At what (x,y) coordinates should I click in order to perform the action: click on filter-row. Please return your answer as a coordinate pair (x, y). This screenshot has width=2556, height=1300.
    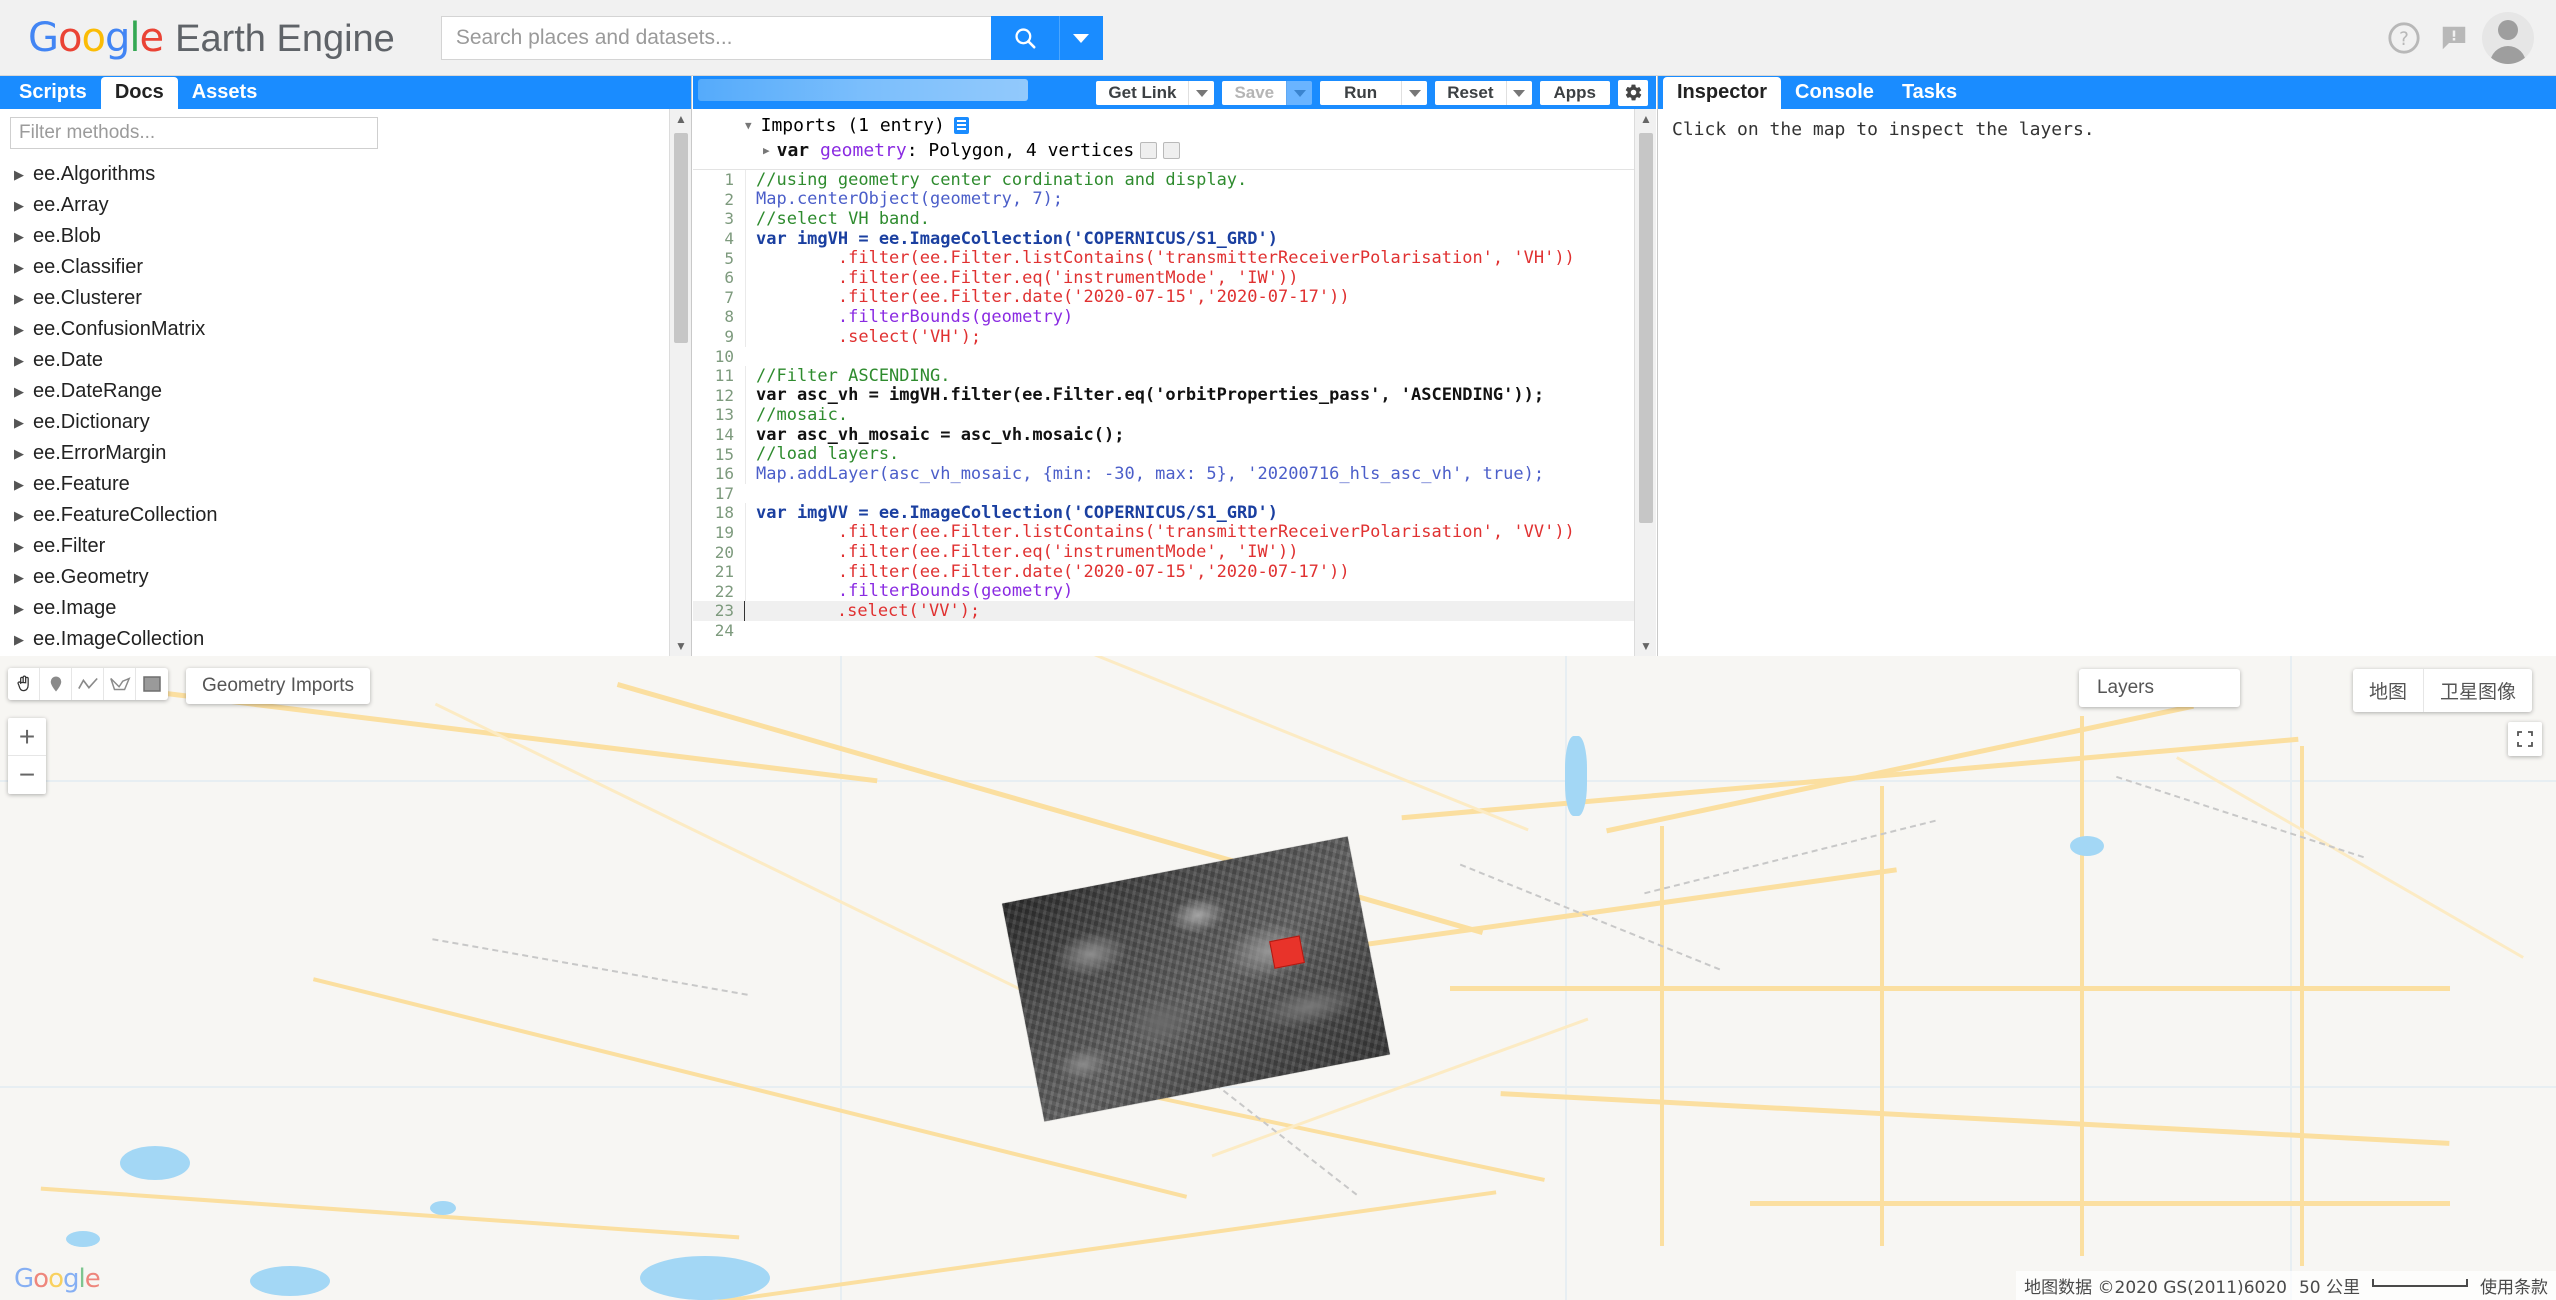
    Looking at the image, I should click on (345, 131).